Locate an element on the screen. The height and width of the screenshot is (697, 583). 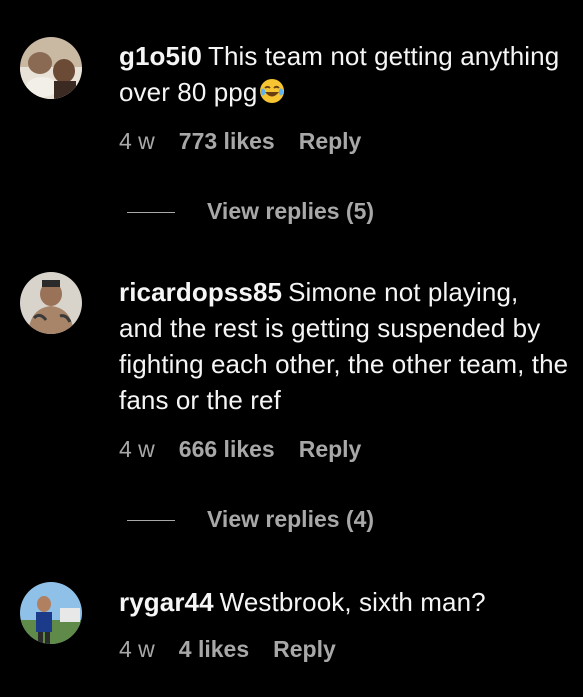
likes-count: 773 likes is located at coordinates (227, 141).